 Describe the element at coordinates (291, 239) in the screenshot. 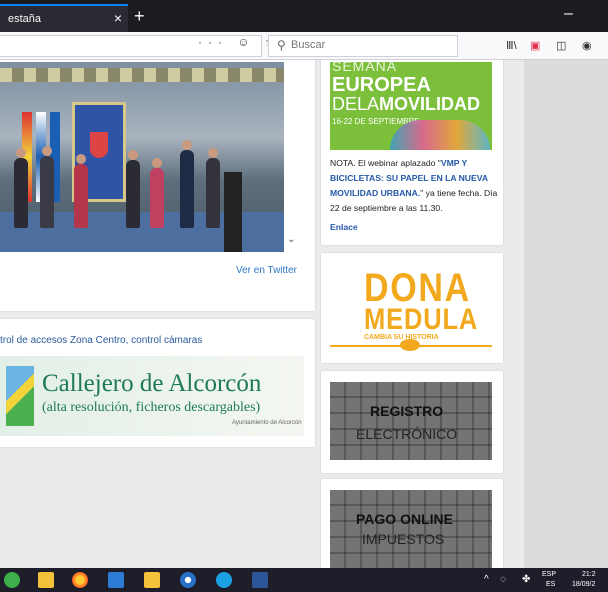

I see `chevron-down-icon: ⌄` at that location.